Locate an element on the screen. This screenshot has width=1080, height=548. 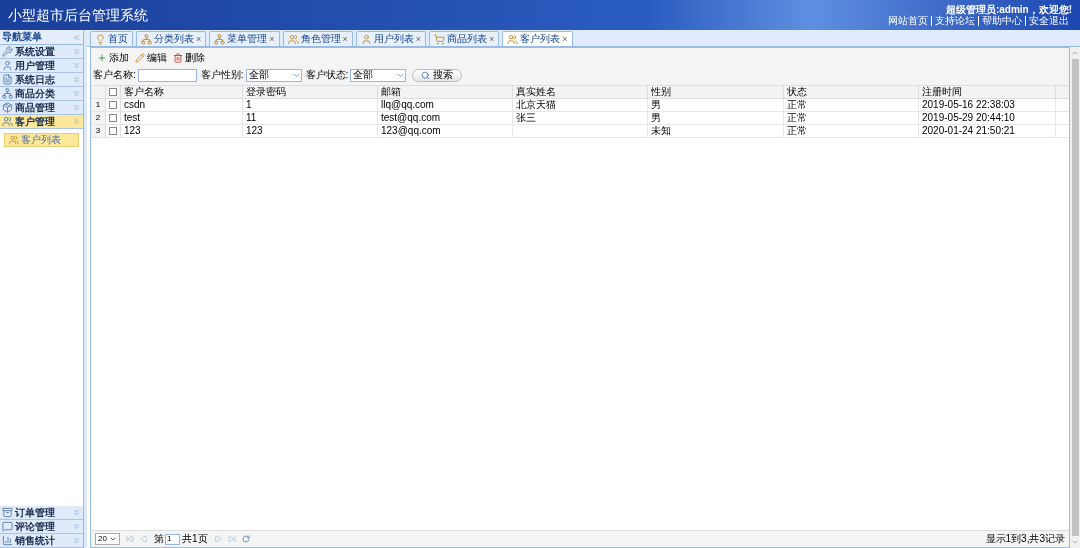
tab: 客户列表 × is located at coordinates (537, 38).